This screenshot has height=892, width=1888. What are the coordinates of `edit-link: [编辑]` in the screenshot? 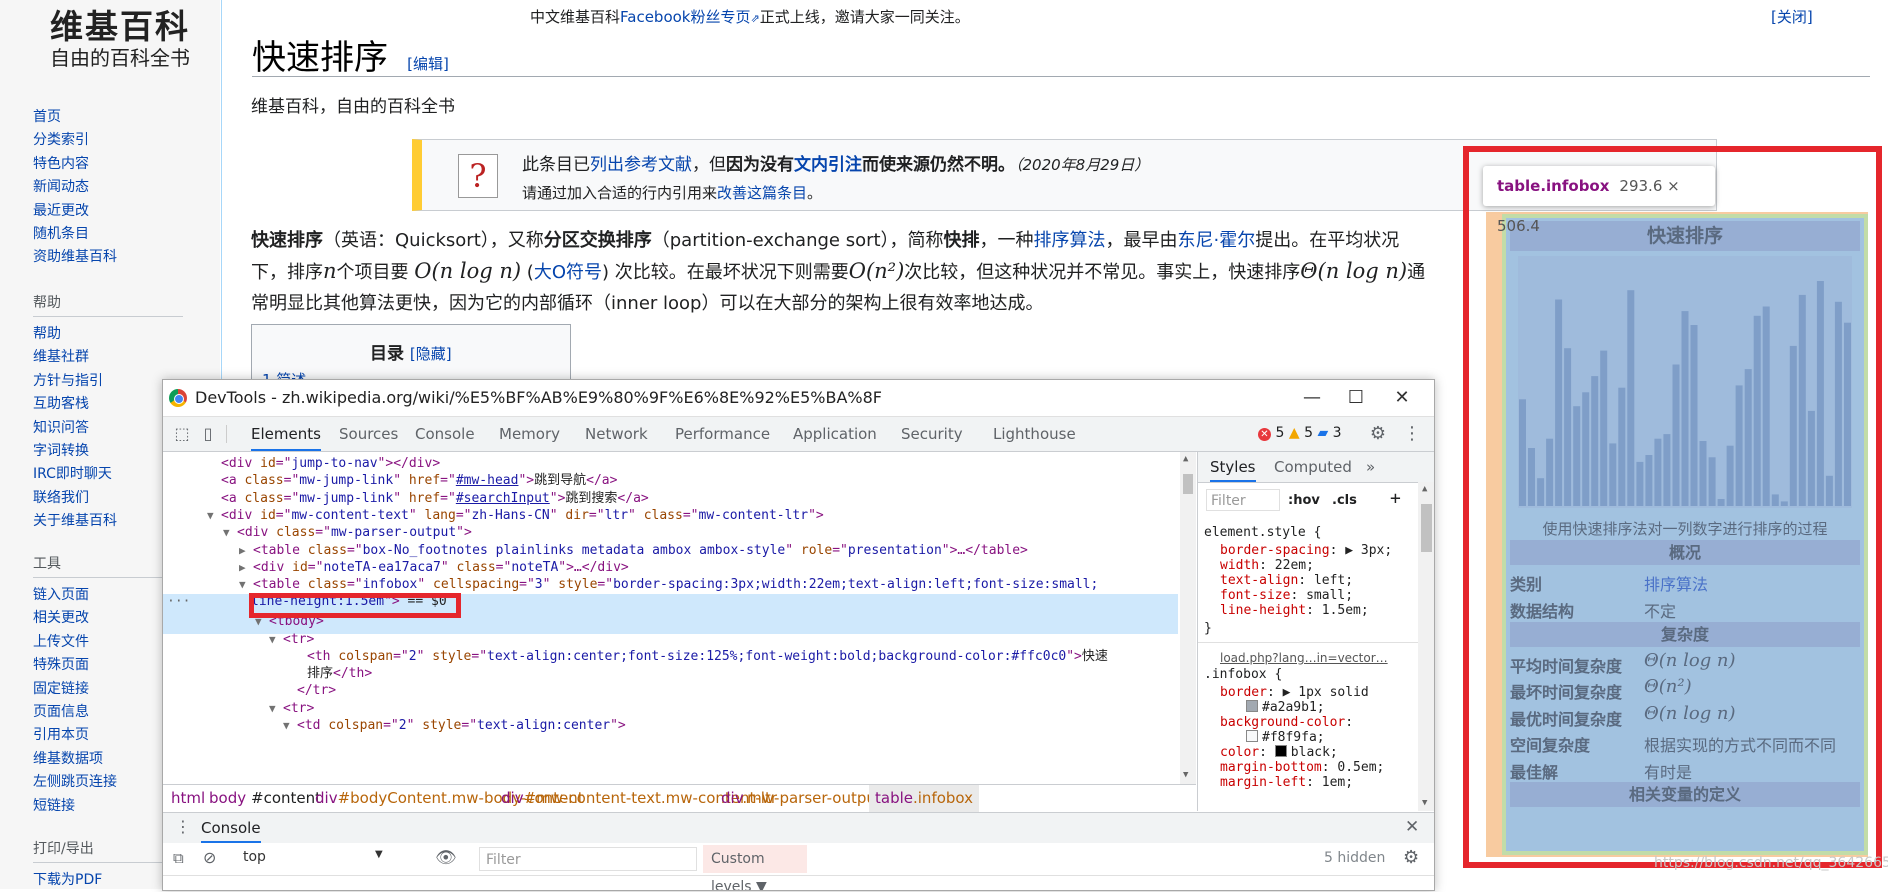 It's located at (428, 64).